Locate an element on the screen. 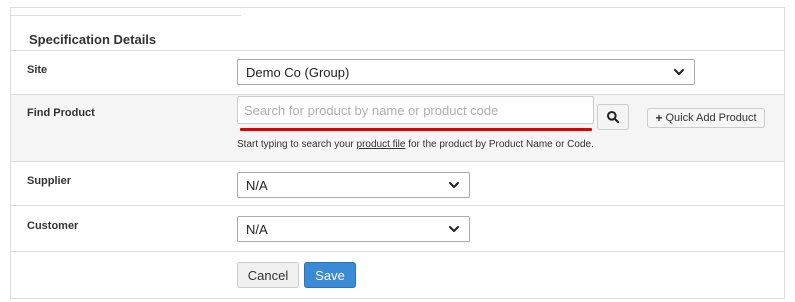  quick-add-label: Quick Add Product is located at coordinates (711, 118).